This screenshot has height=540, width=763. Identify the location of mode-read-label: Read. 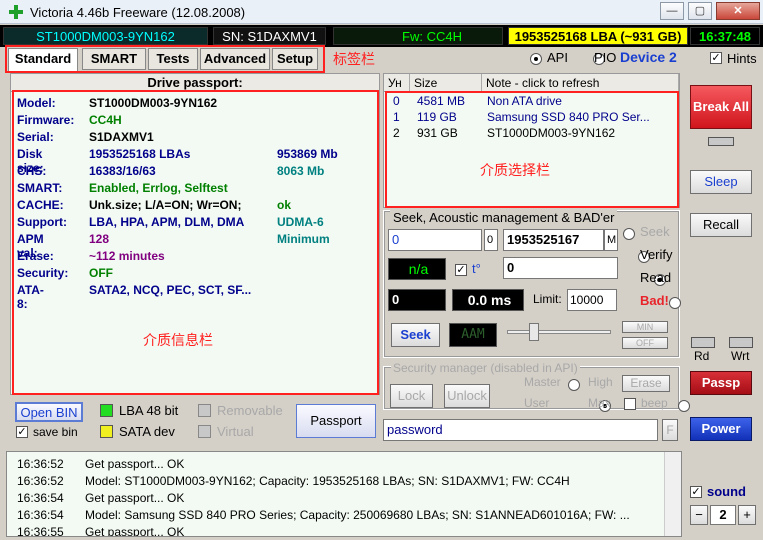
(656, 277).